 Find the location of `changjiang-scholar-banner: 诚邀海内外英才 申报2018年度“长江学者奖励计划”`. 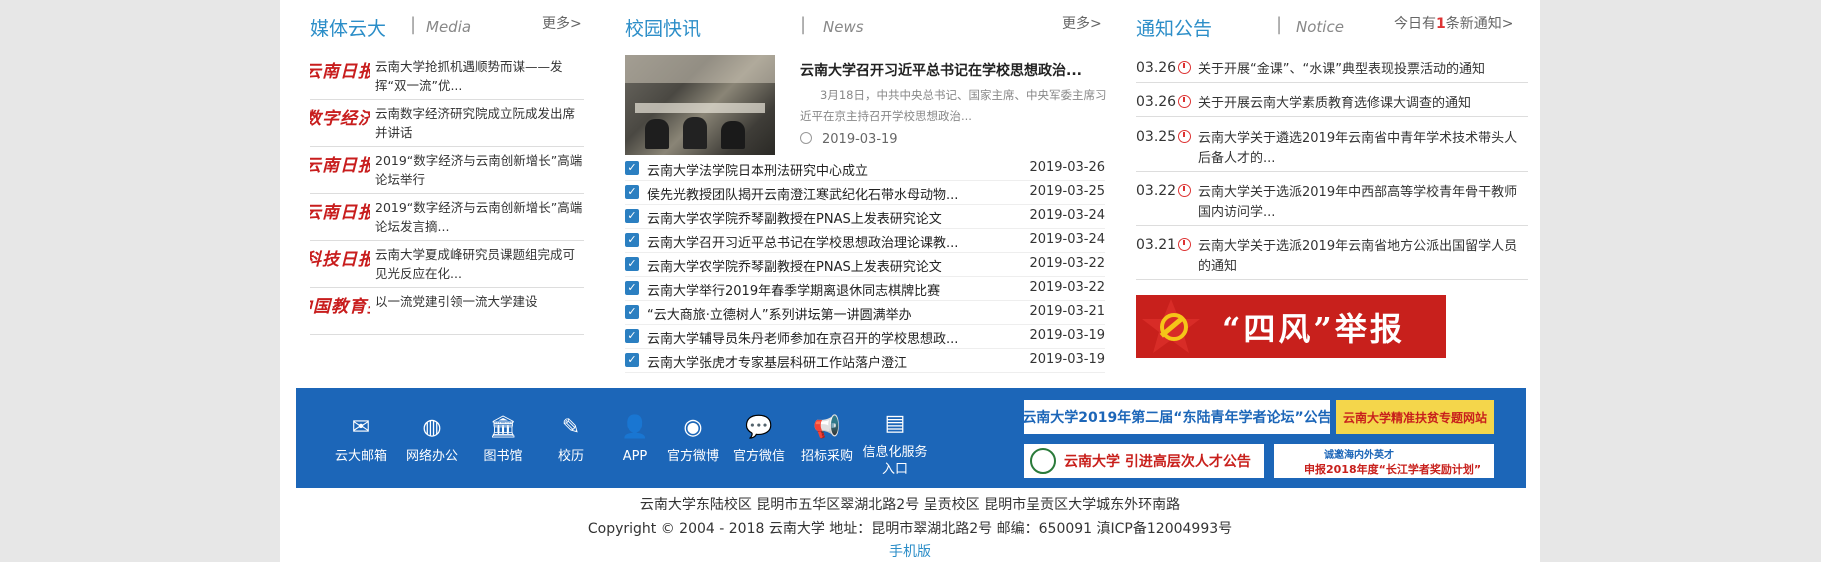

changjiang-scholar-banner: 诚邀海内外英才 申报2018年度“长江学者奖励计划” is located at coordinates (1384, 461).